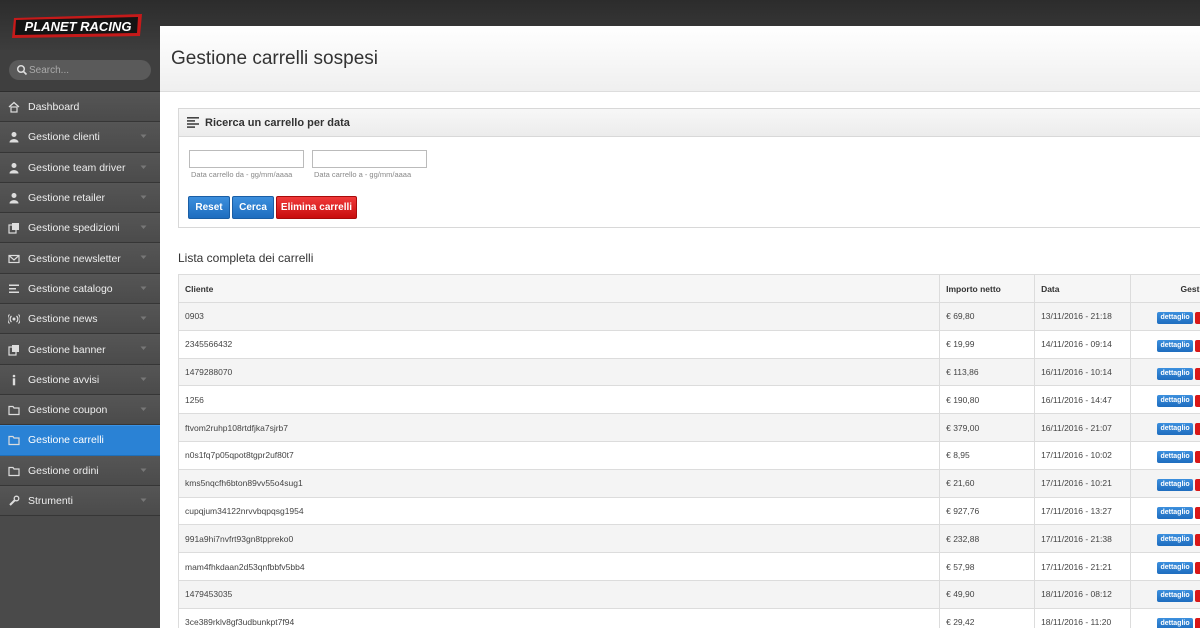 The image size is (1200, 628). Describe the element at coordinates (369, 159) in the screenshot. I see `date-to-input` at that location.